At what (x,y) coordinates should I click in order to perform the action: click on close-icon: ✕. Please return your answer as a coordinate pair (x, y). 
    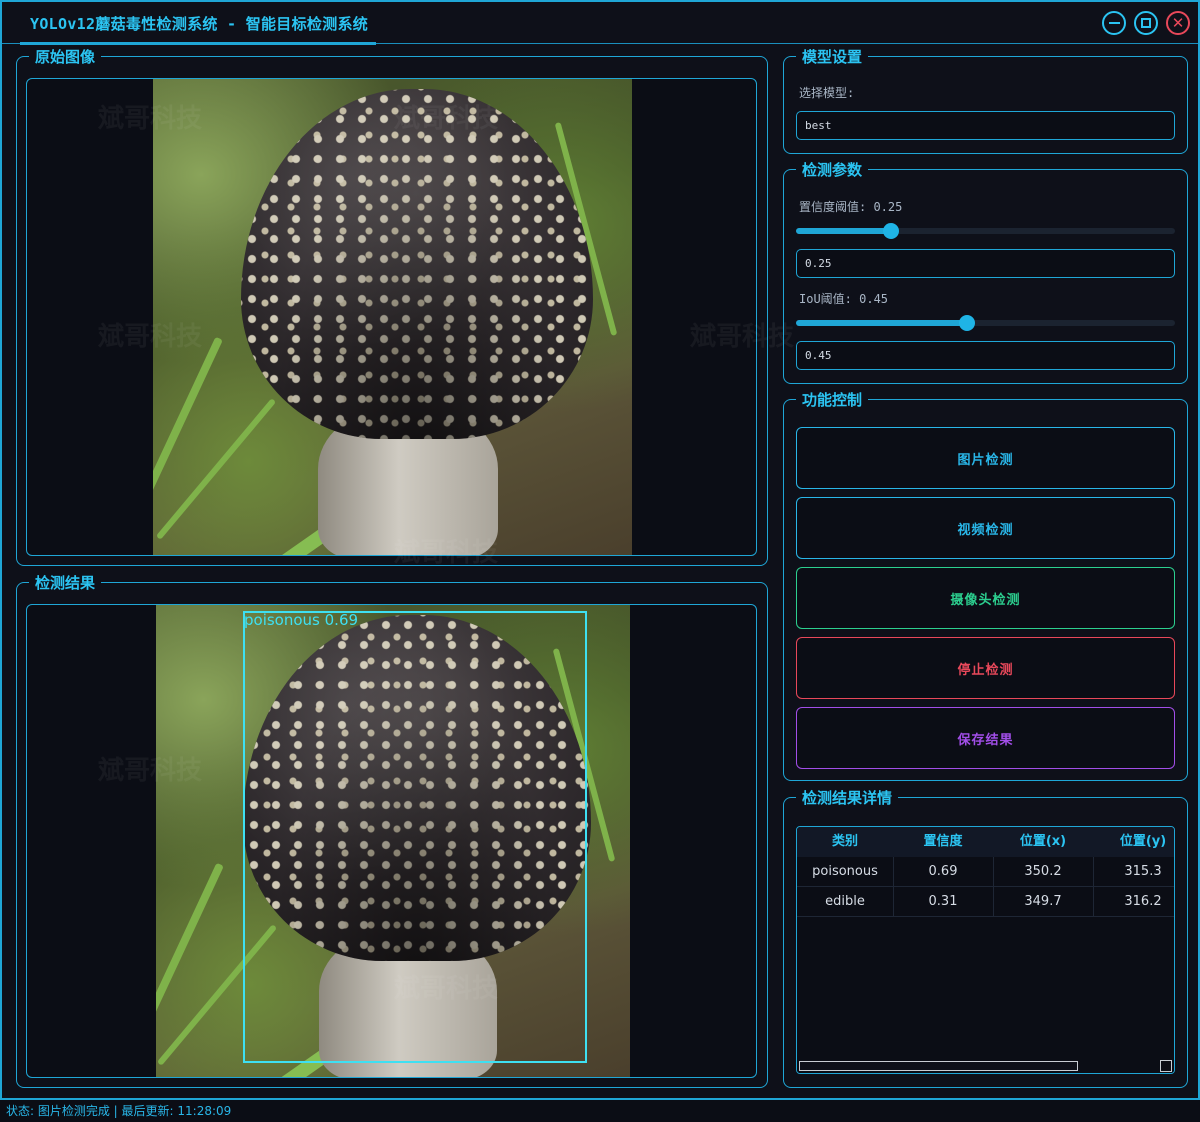
    Looking at the image, I should click on (1178, 22).